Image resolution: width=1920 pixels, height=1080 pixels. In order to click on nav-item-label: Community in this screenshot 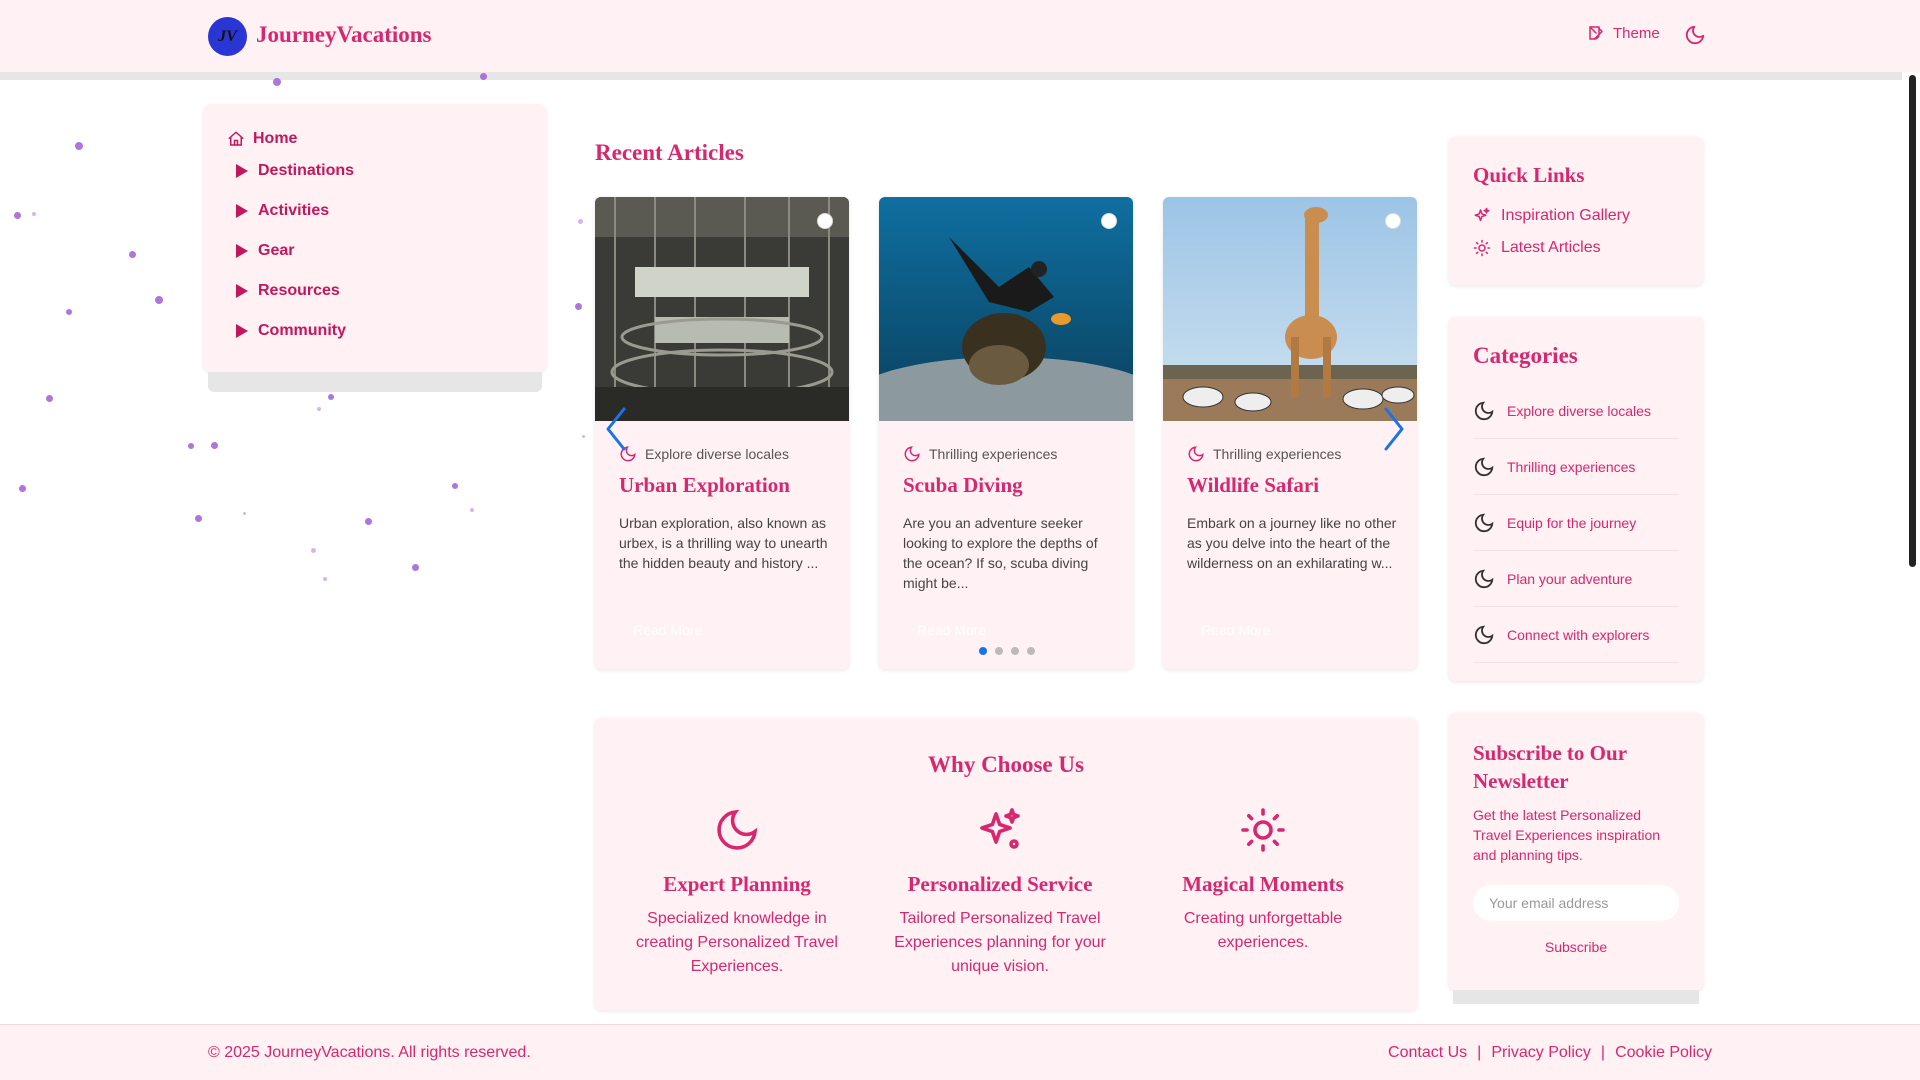, I will do `click(302, 330)`.